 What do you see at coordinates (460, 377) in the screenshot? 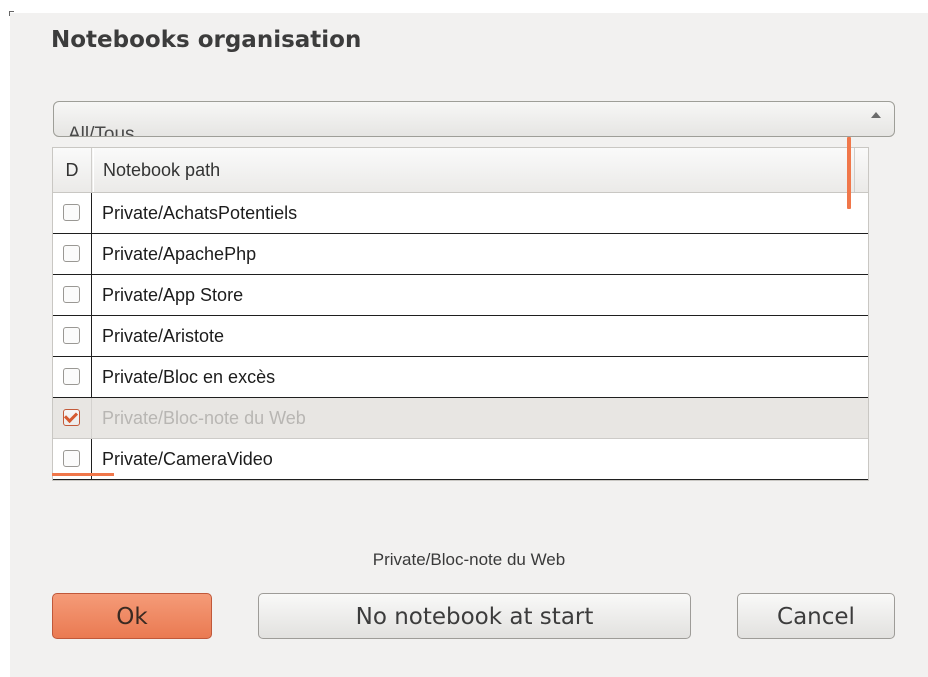
I see `table-row: Private/Bloc en excès` at bounding box center [460, 377].